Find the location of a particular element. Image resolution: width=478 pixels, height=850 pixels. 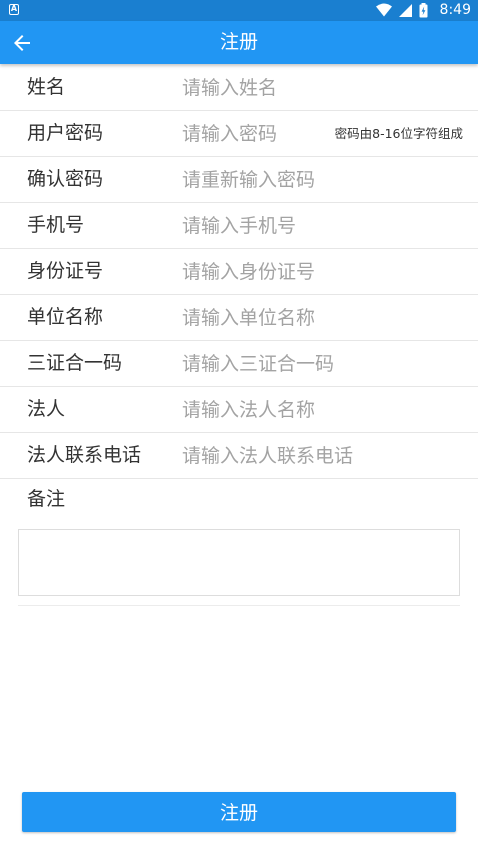

confirm-password-field is located at coordinates (317, 179).